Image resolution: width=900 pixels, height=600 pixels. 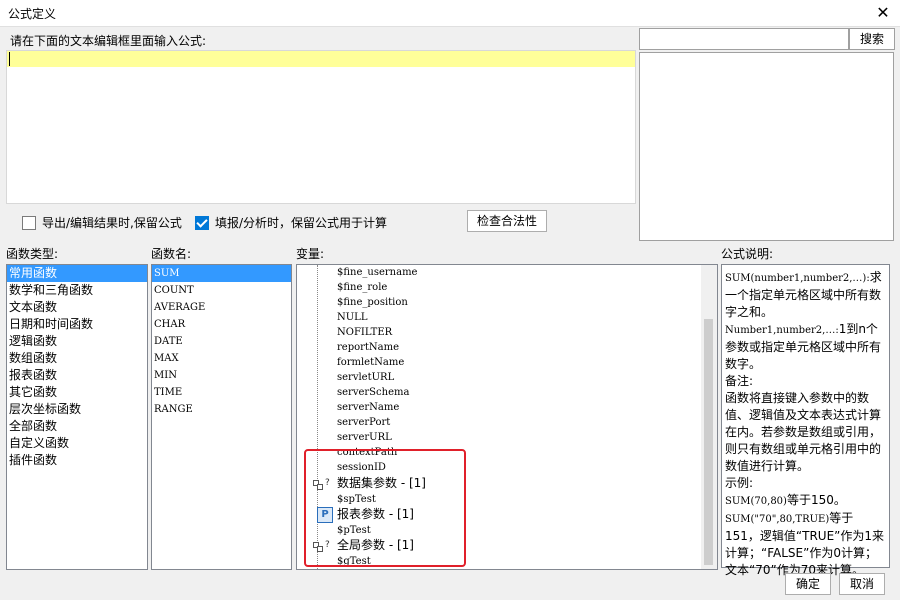 What do you see at coordinates (352, 317) in the screenshot?
I see `tree-item: NULL` at bounding box center [352, 317].